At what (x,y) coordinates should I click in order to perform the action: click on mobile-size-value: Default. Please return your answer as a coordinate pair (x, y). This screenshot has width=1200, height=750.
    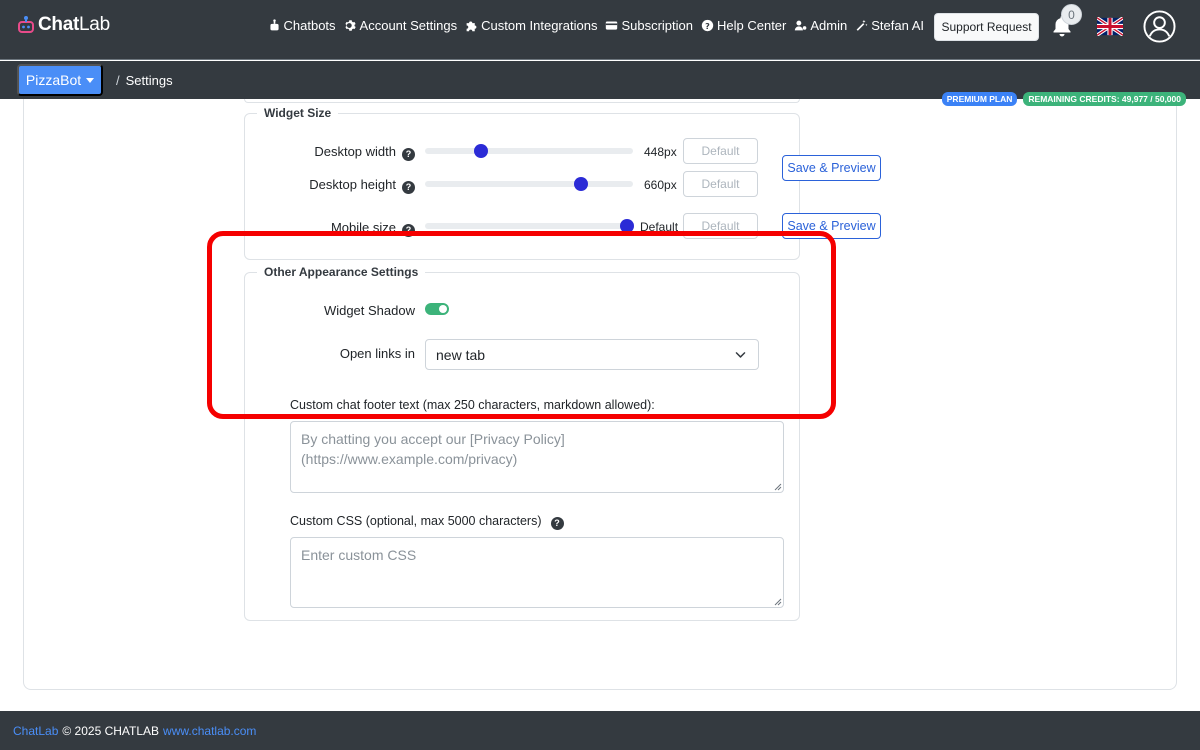
    Looking at the image, I should click on (659, 227).